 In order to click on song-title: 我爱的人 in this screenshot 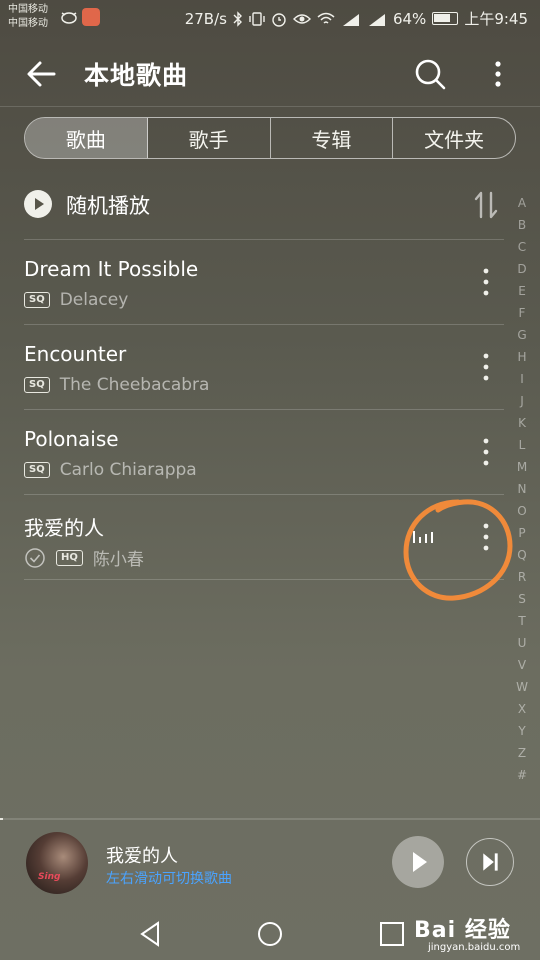, I will do `click(64, 528)`.